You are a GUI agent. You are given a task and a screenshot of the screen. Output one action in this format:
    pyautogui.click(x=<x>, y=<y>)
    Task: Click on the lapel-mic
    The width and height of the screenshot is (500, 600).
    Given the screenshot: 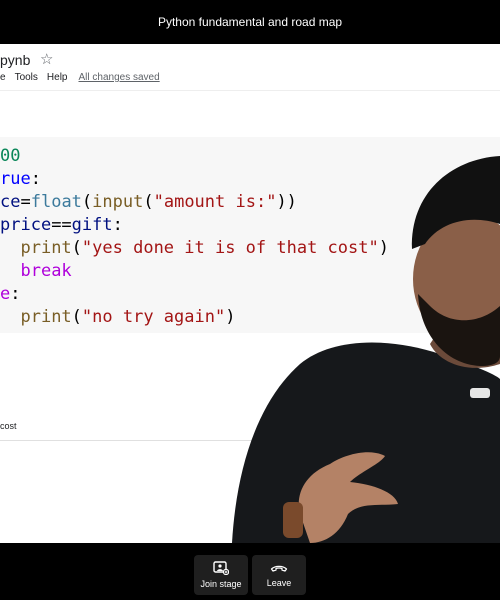 What is the action you would take?
    pyautogui.click(x=480, y=393)
    